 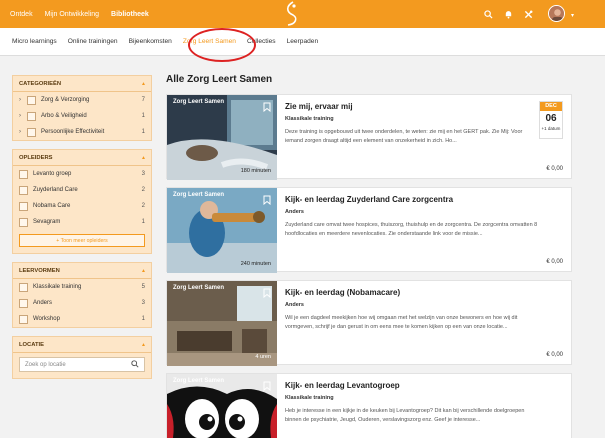 I want to click on bell-icon, so click(x=508, y=14).